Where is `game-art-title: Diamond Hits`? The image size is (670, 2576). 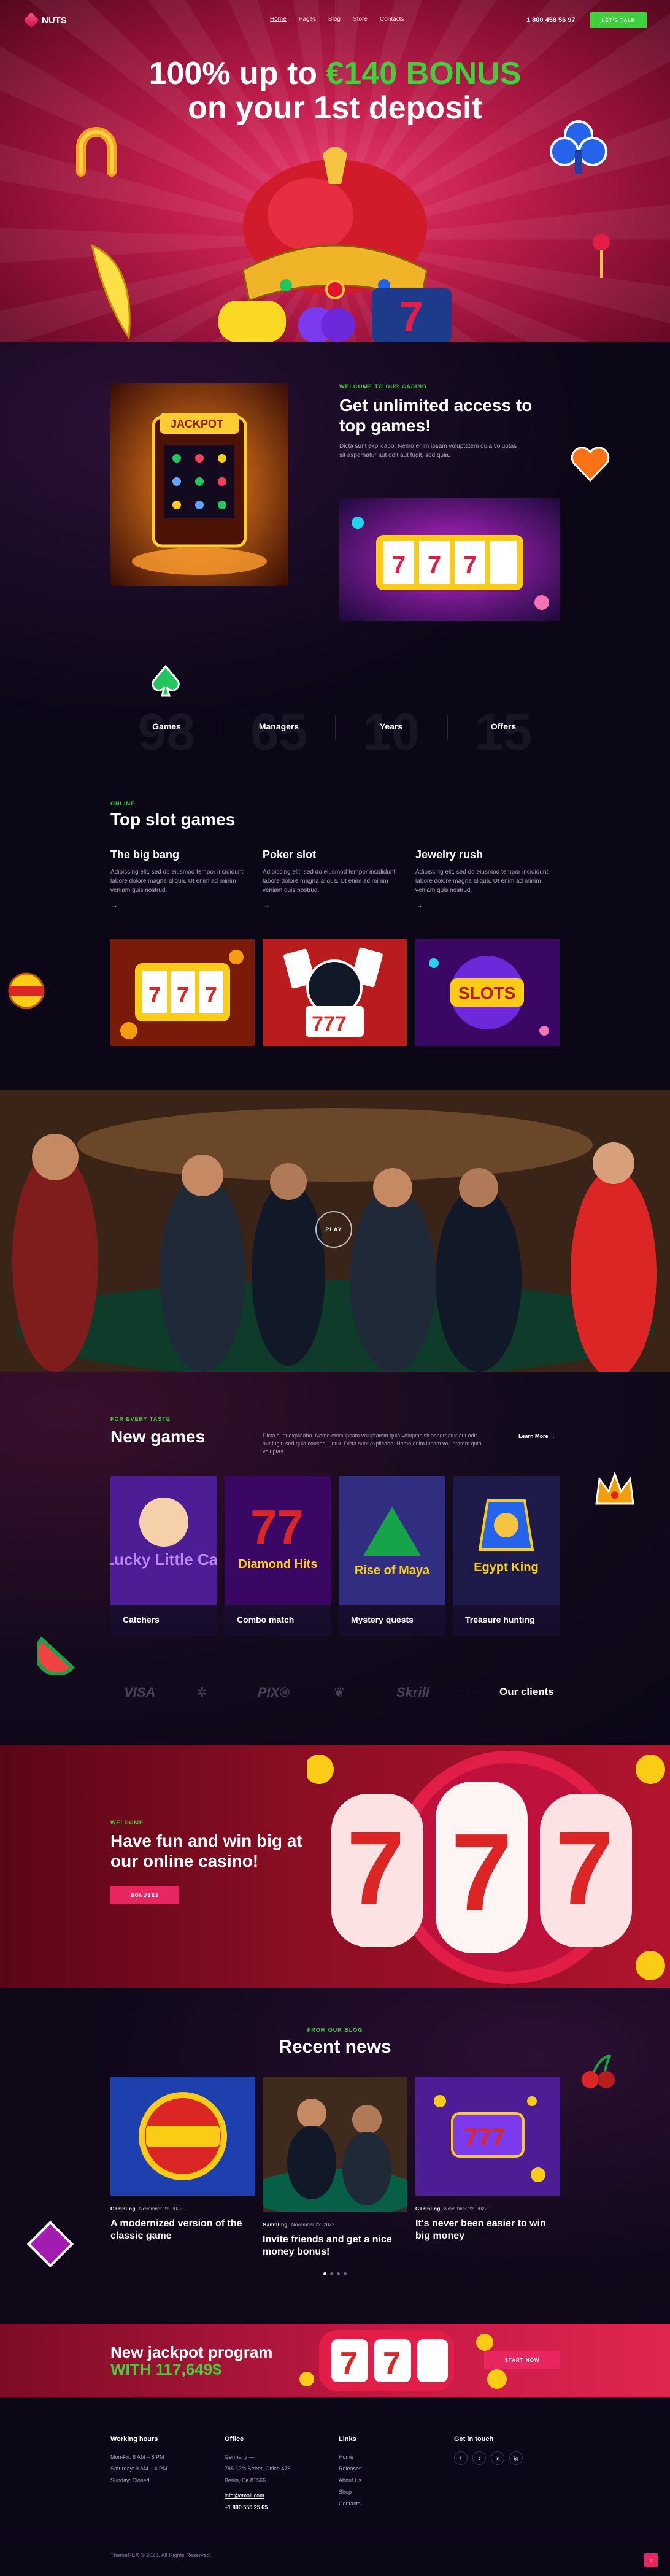
game-art-title: Diamond Hits is located at coordinates (278, 1564).